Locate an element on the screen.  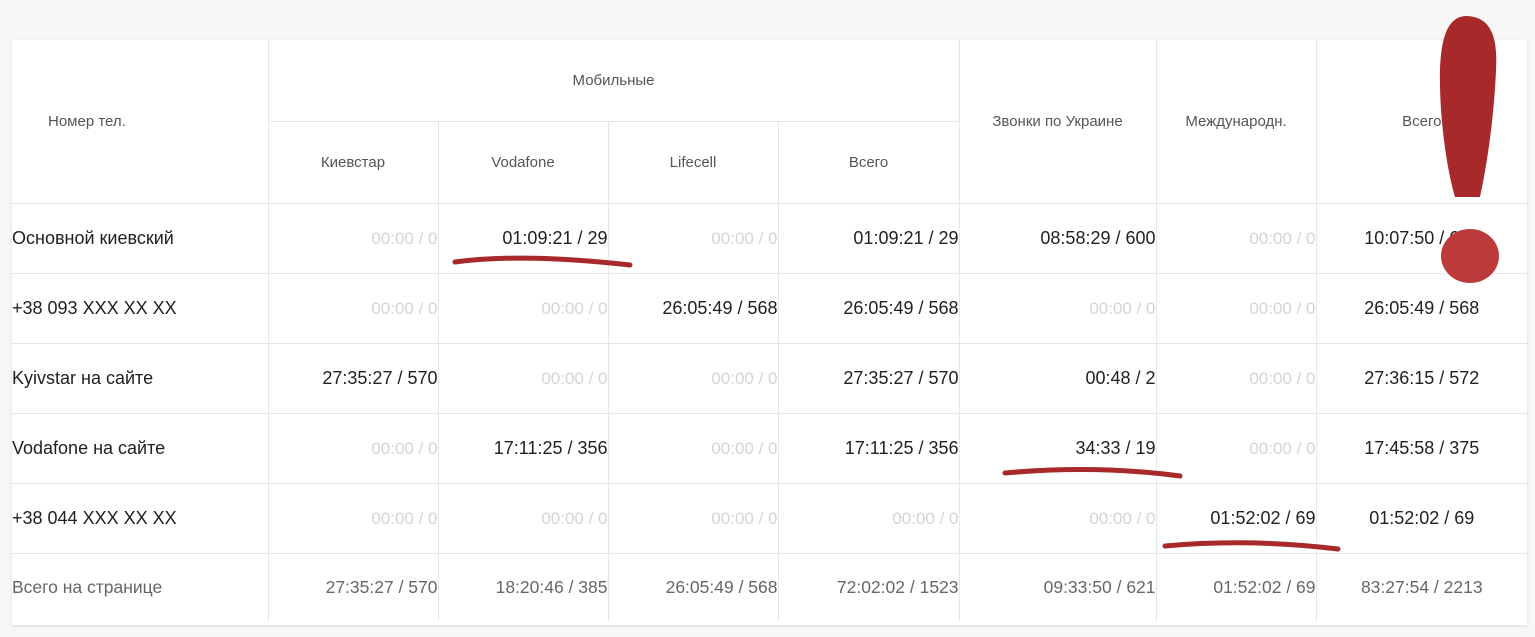
mobile-total-cell: 26:05:49 / 568 is located at coordinates (868, 308).